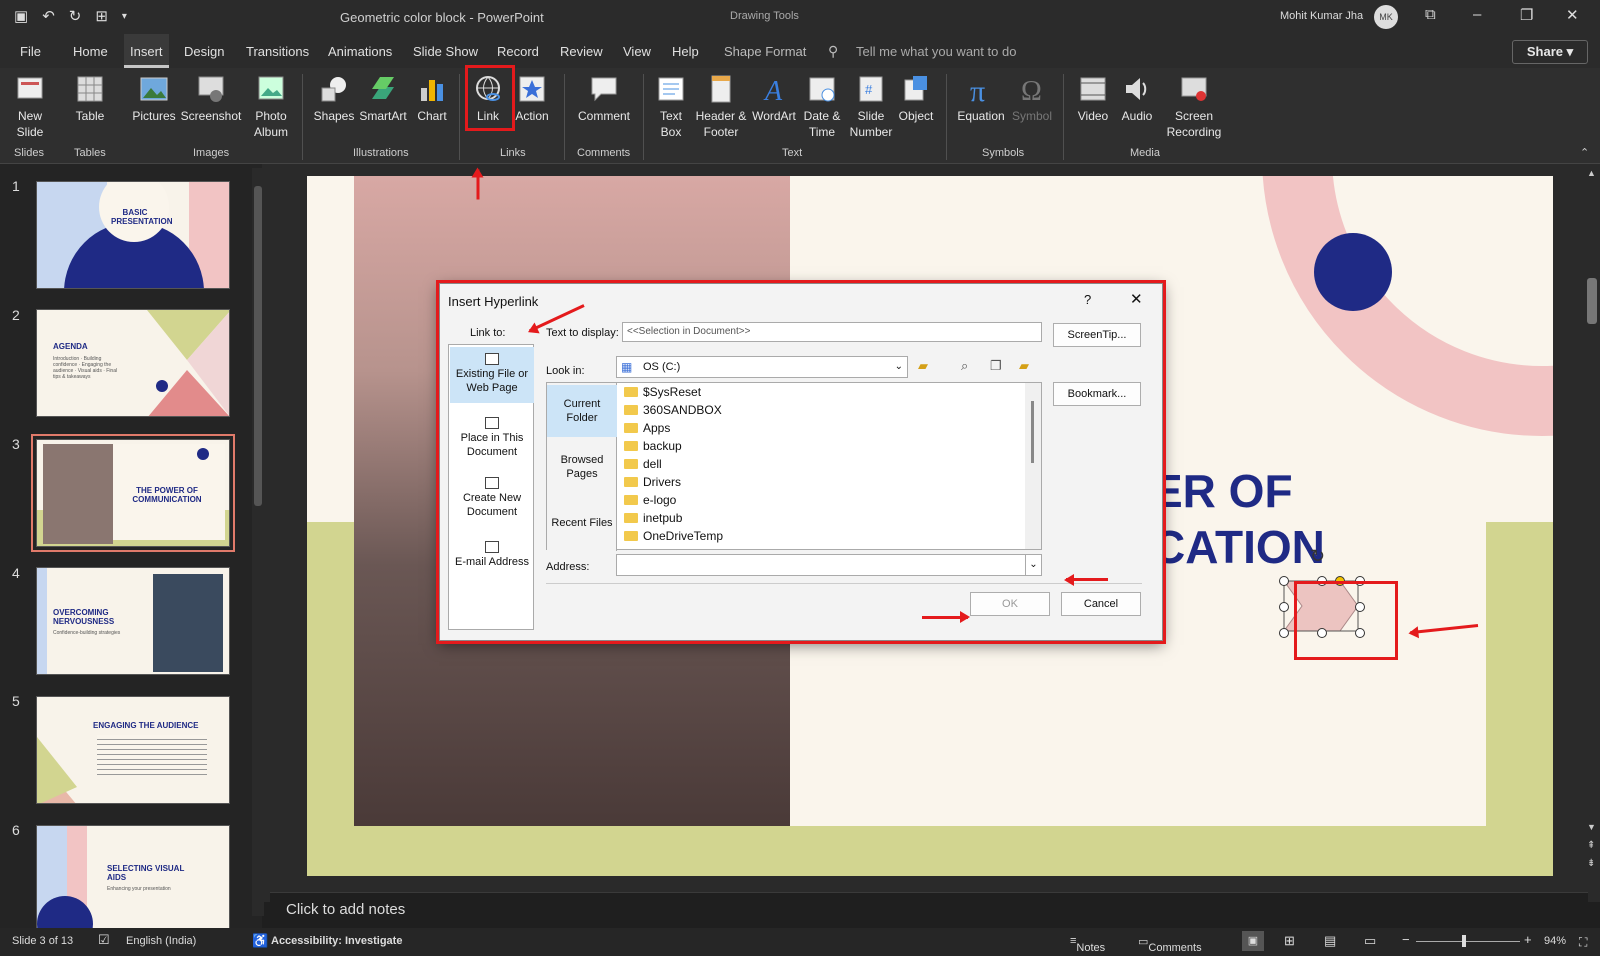 The height and width of the screenshot is (956, 1600). Describe the element at coordinates (445, 51) in the screenshot. I see `tab-slide-show: Slide Show` at that location.